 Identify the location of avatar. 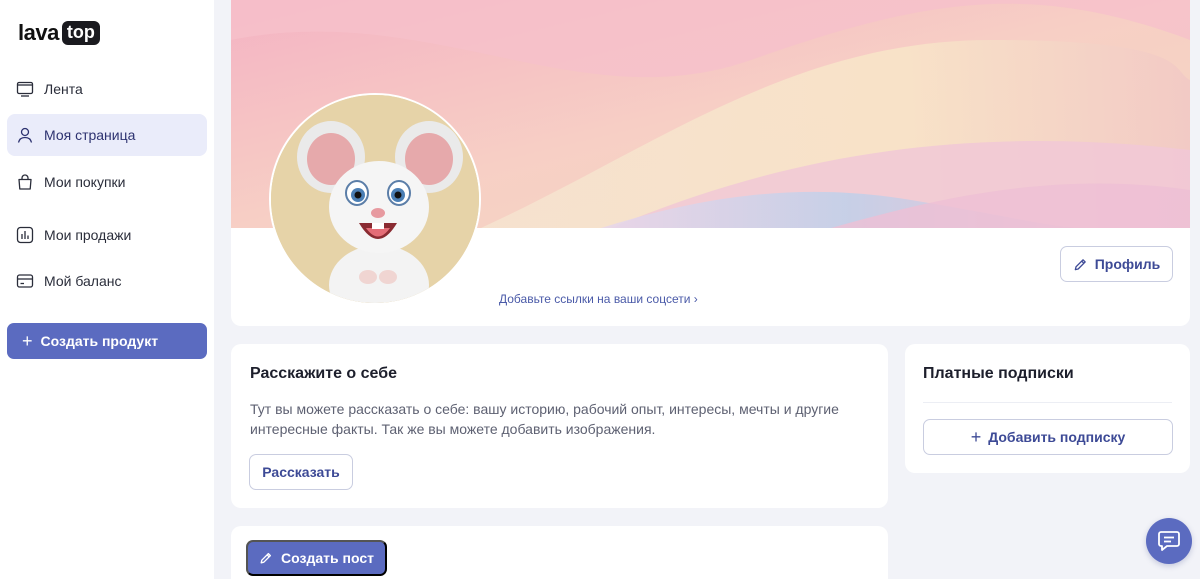
(375, 199).